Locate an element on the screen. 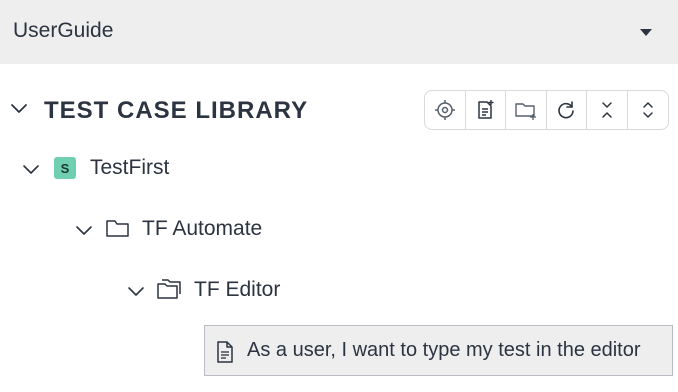  new-folder-button is located at coordinates (526, 110).